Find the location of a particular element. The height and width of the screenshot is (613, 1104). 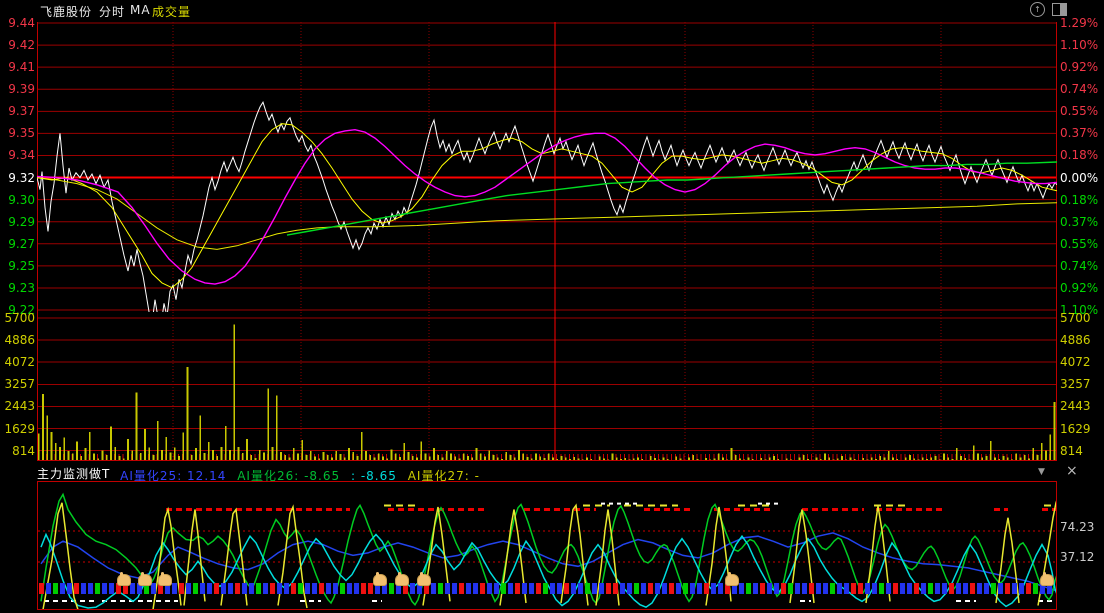

stock-name: 飞鹿股份 is located at coordinates (66, 11).